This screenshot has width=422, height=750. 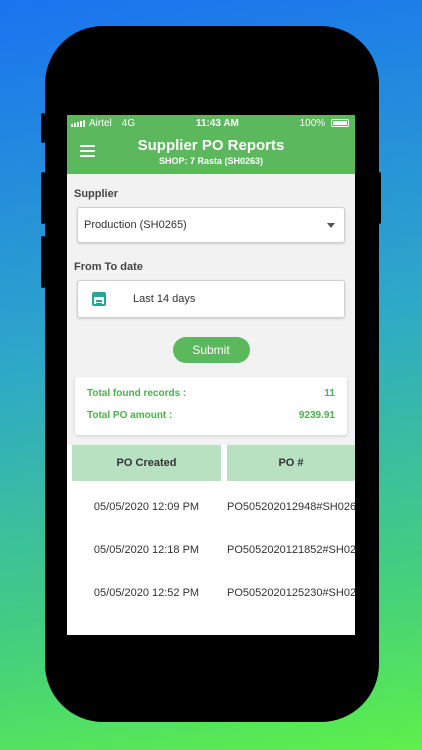 I want to click on column-header-po-number: PO #, so click(x=291, y=463).